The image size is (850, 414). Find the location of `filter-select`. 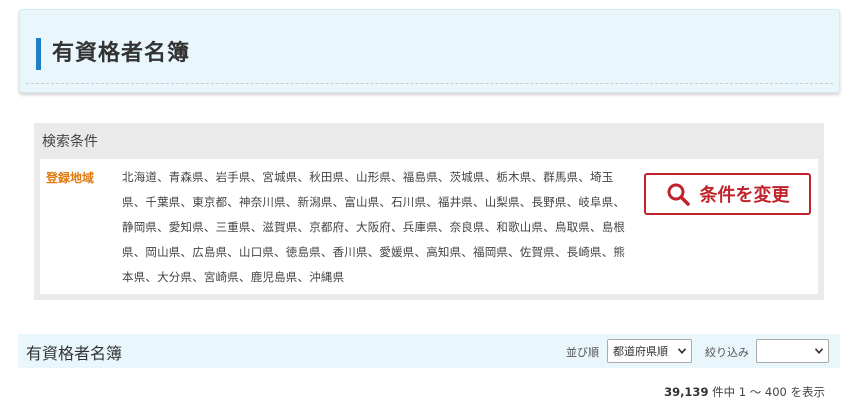

filter-select is located at coordinates (792, 351).